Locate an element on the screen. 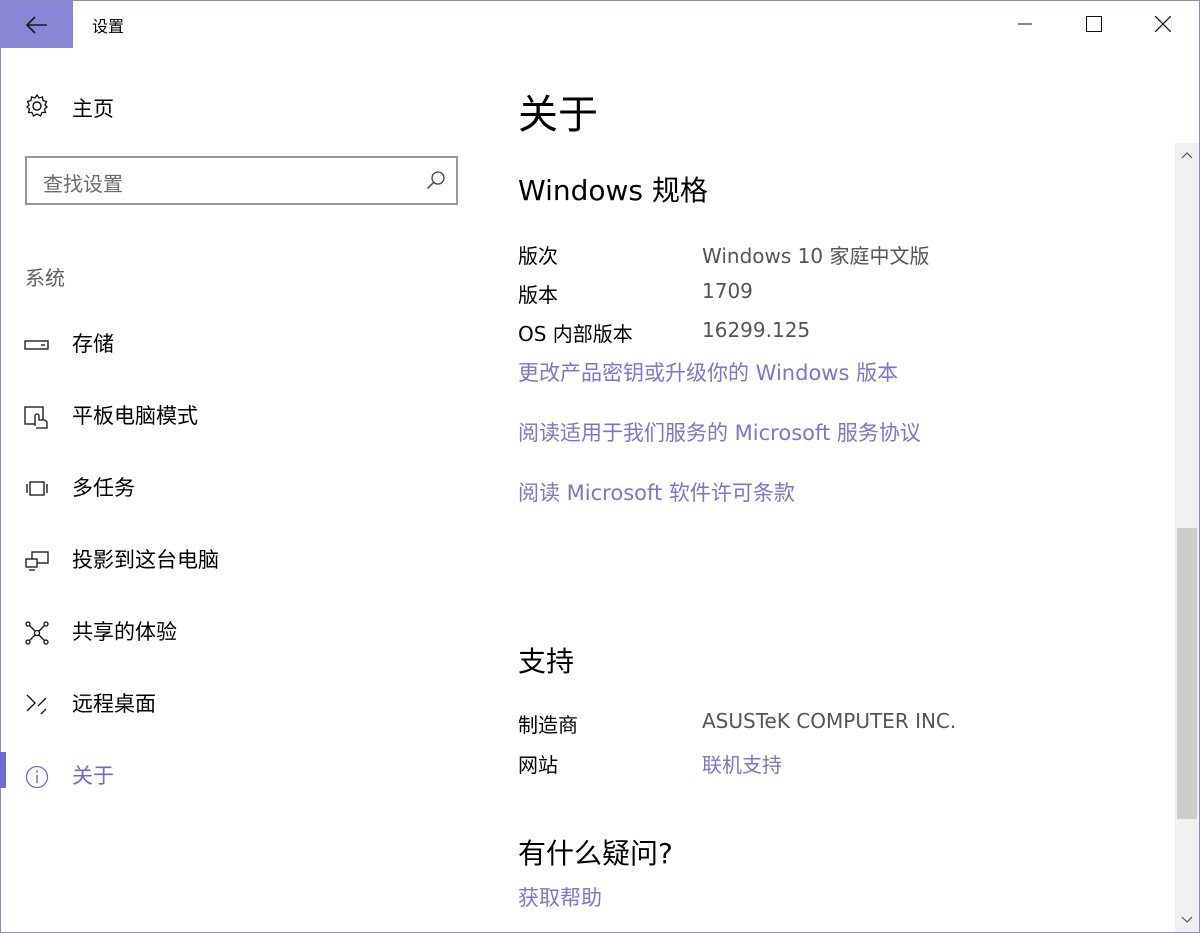 Image resolution: width=1200 pixels, height=933 pixels. multitasking-icon is located at coordinates (37, 488).